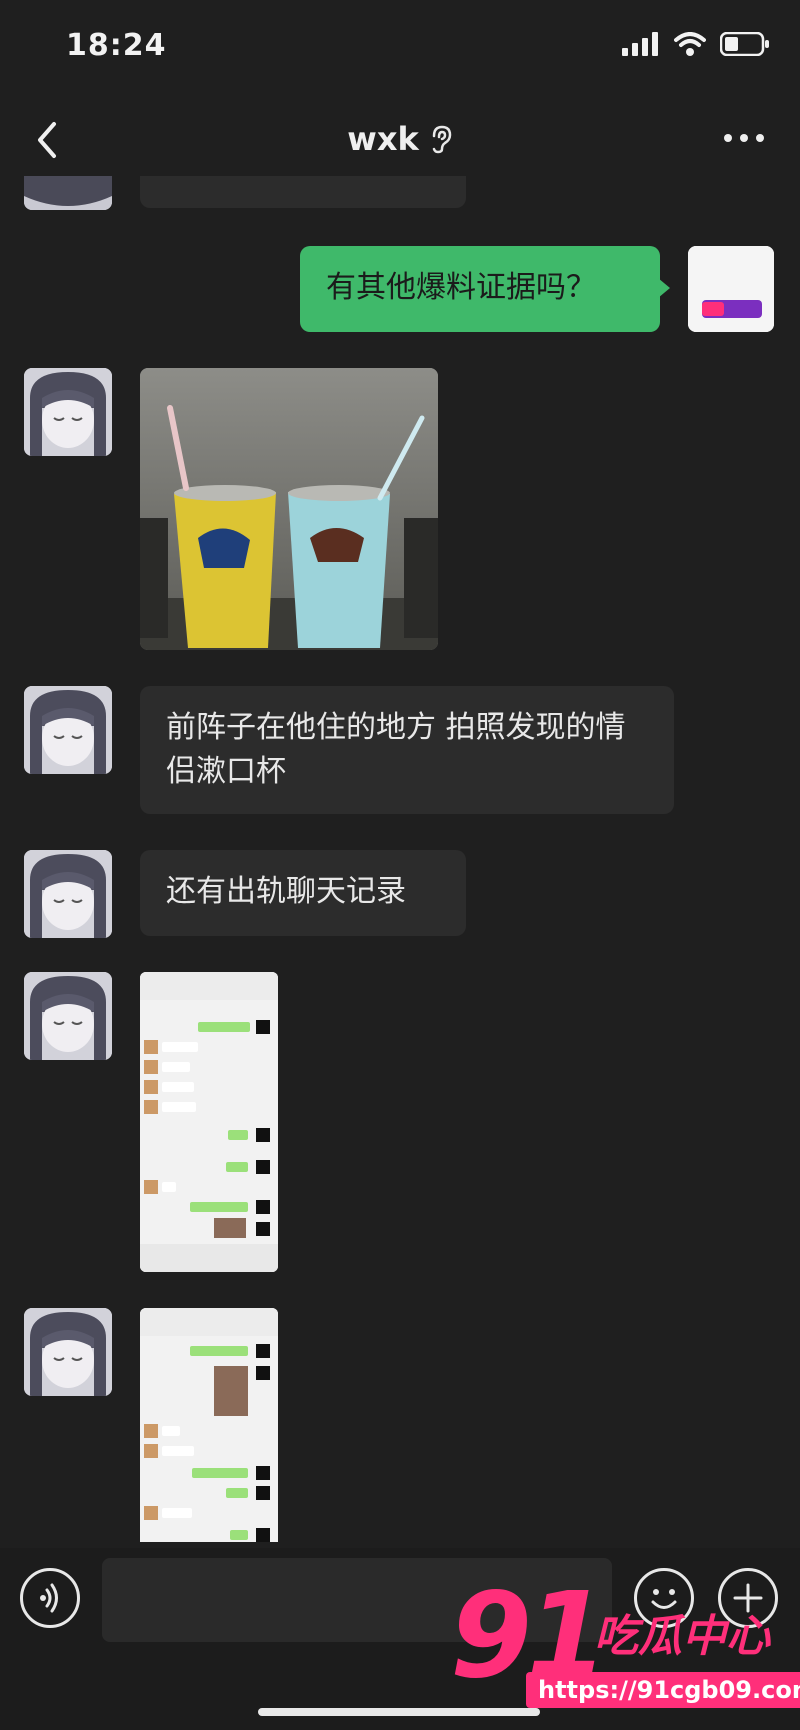 This screenshot has width=800, height=1730. Describe the element at coordinates (396, 749) in the screenshot. I see `incoming-message-text: 前阵子在他住的地方 拍照发现的情侣漱口杯` at that location.